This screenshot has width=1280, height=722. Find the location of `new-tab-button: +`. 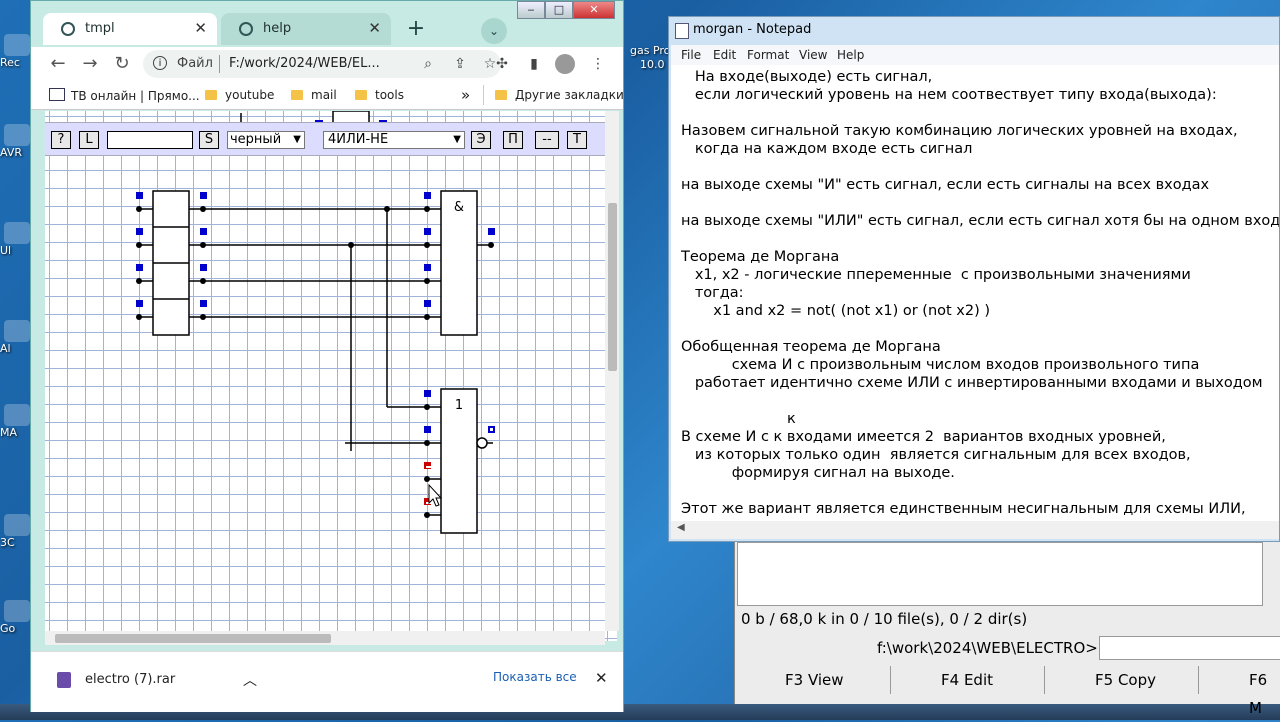

new-tab-button: + is located at coordinates (416, 30).